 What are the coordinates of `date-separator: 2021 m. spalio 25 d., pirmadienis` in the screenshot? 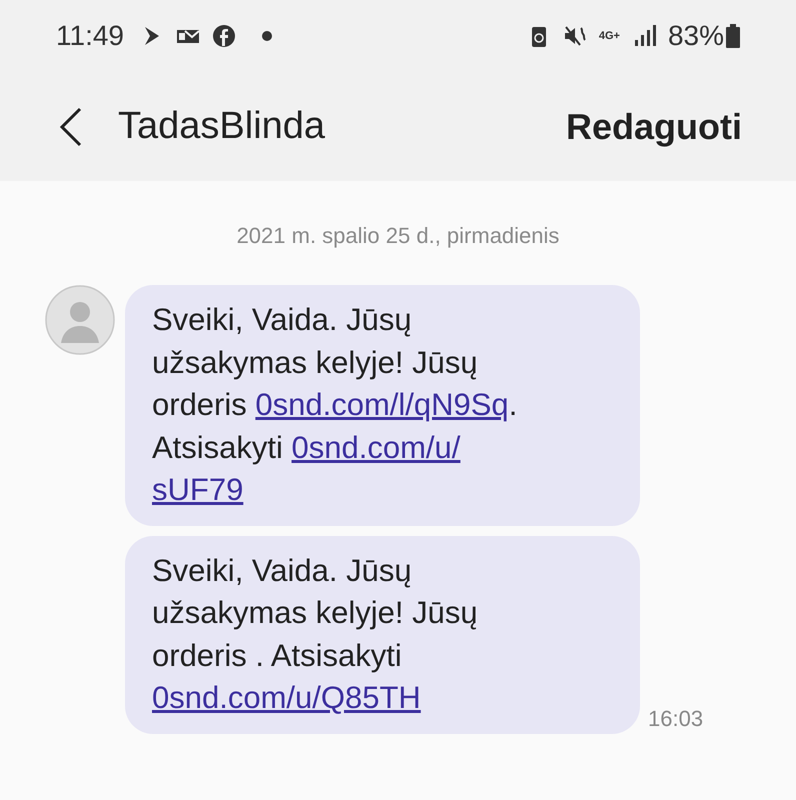 It's located at (398, 236).